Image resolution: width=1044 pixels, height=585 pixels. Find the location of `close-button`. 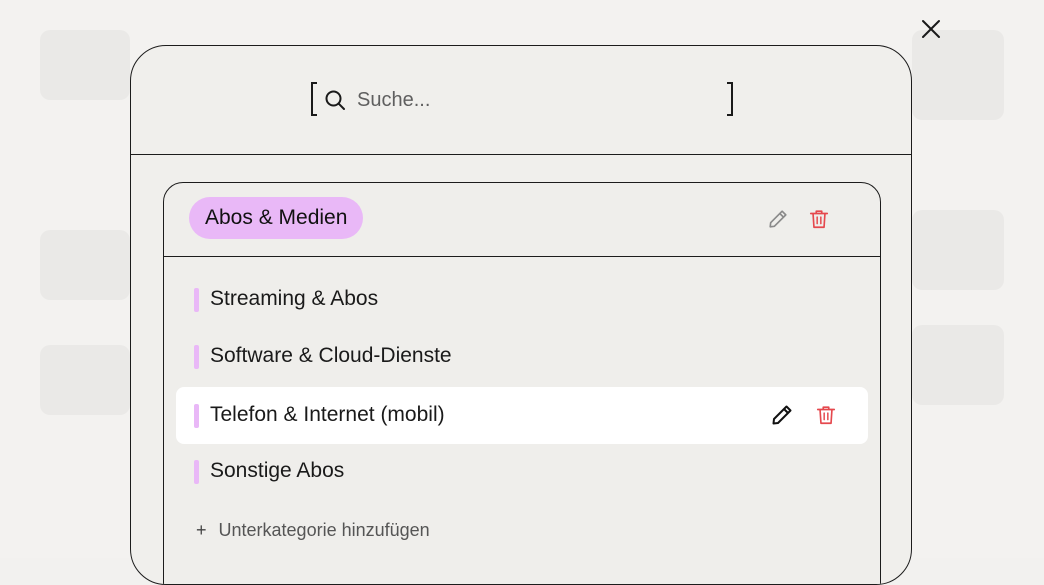

close-button is located at coordinates (931, 29).